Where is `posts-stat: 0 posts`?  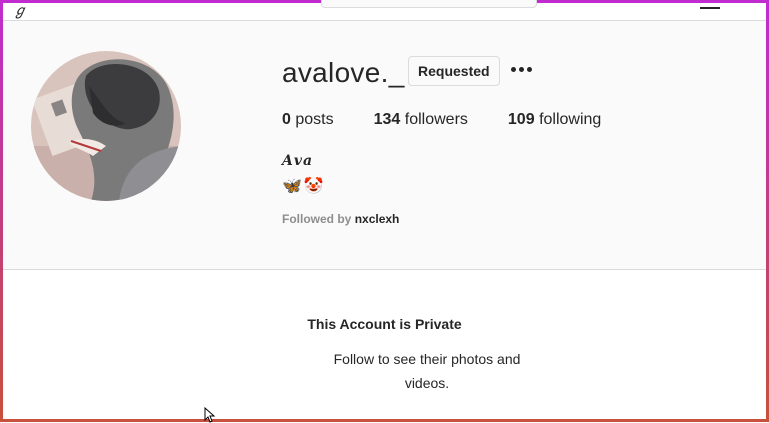 posts-stat: 0 posts is located at coordinates (308, 120).